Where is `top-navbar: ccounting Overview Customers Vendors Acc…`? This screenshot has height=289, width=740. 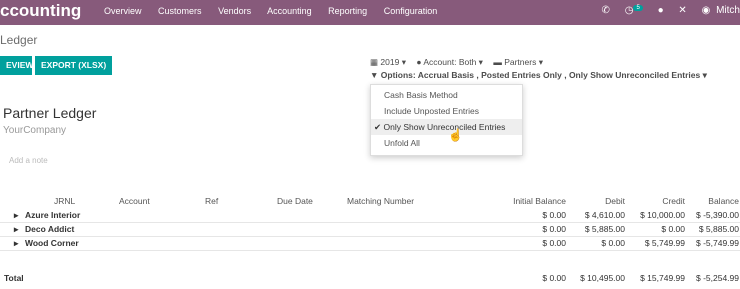
top-navbar: ccounting Overview Customers Vendors Acc… is located at coordinates (370, 12).